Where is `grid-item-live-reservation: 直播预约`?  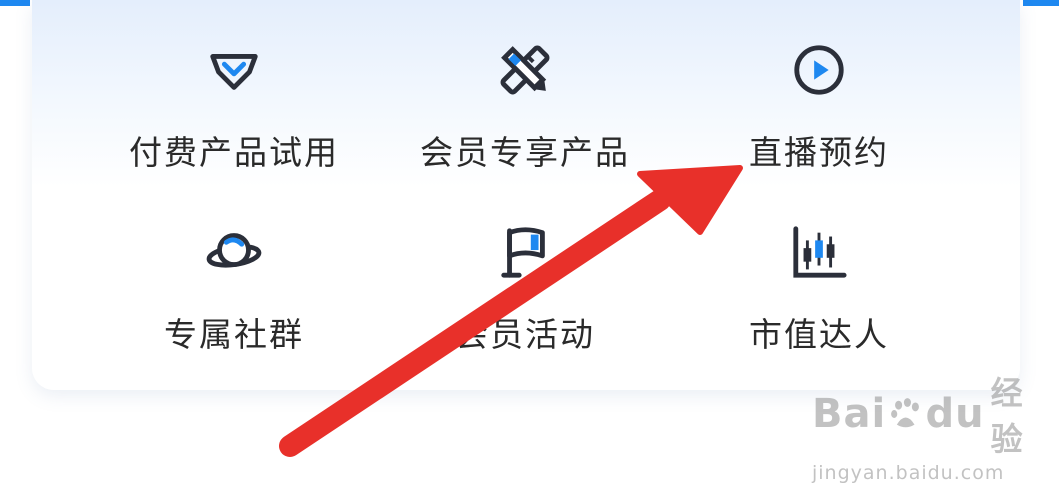 grid-item-live-reservation: 直播预约 is located at coordinates (819, 120).